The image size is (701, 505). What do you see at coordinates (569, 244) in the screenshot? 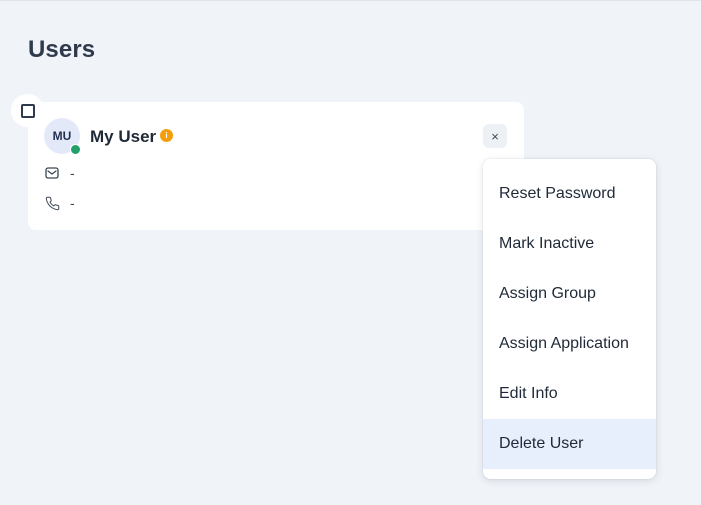
I see `menu-item-mark-inactive: Mark Inactive` at bounding box center [569, 244].